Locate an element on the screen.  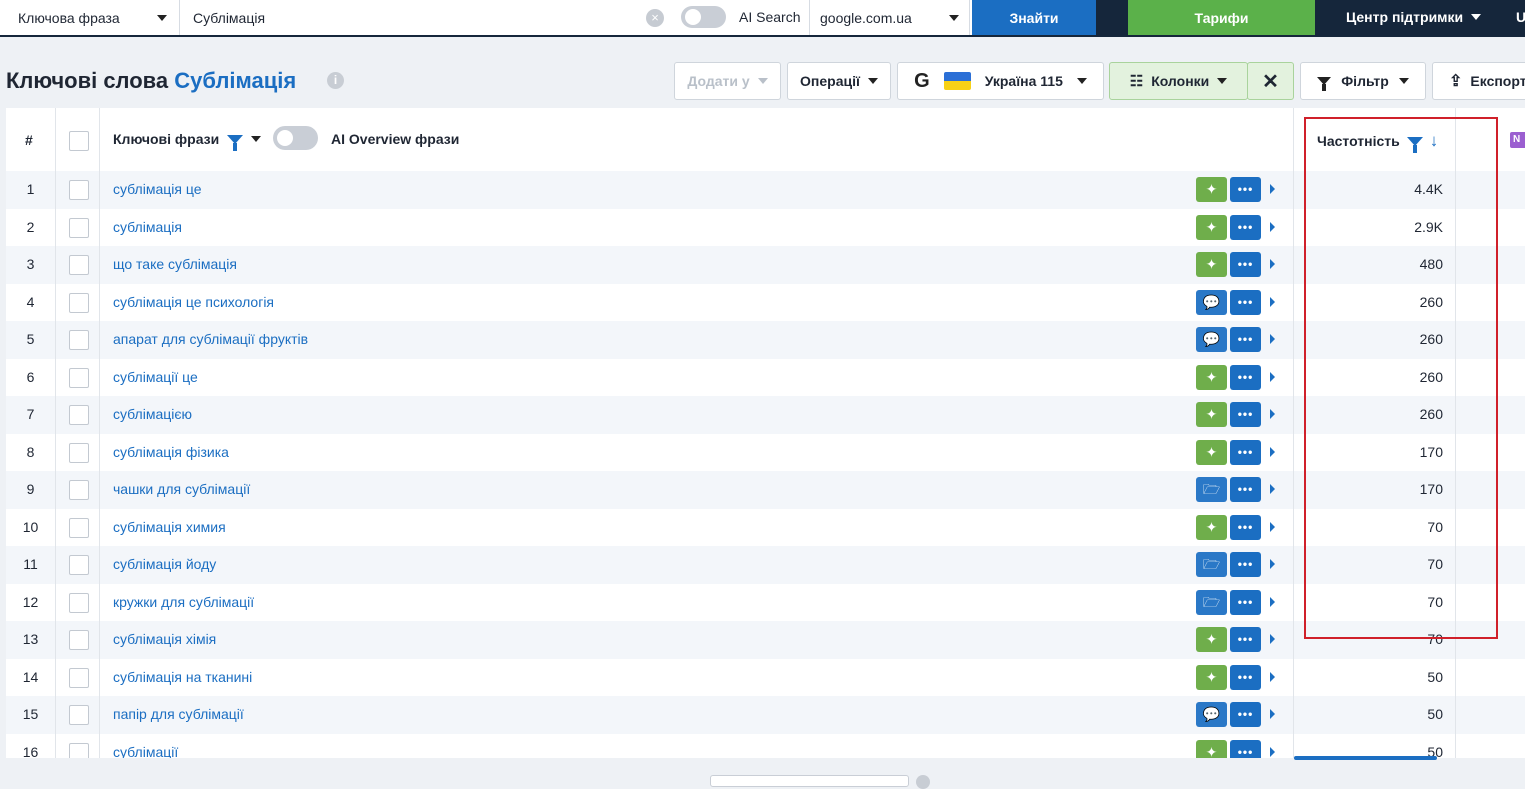
find-button: Знайти is located at coordinates (1034, 17).